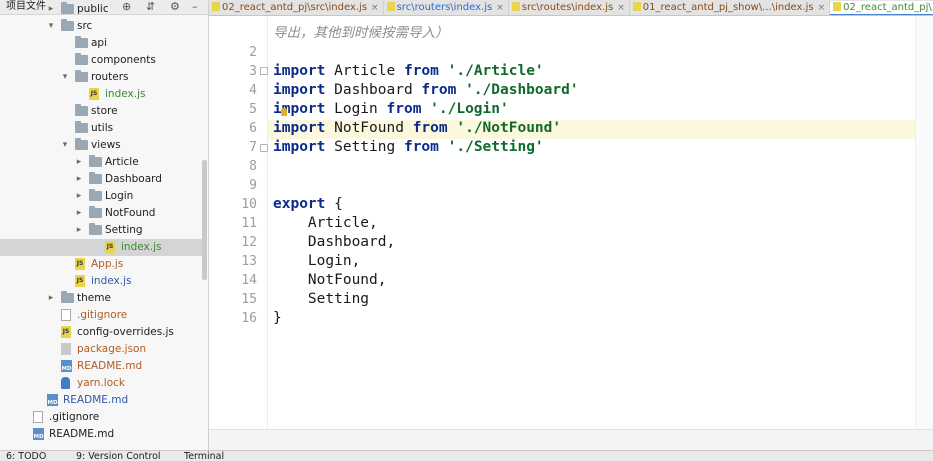  Describe the element at coordinates (253, 52) in the screenshot. I see `line-number: 2` at that location.